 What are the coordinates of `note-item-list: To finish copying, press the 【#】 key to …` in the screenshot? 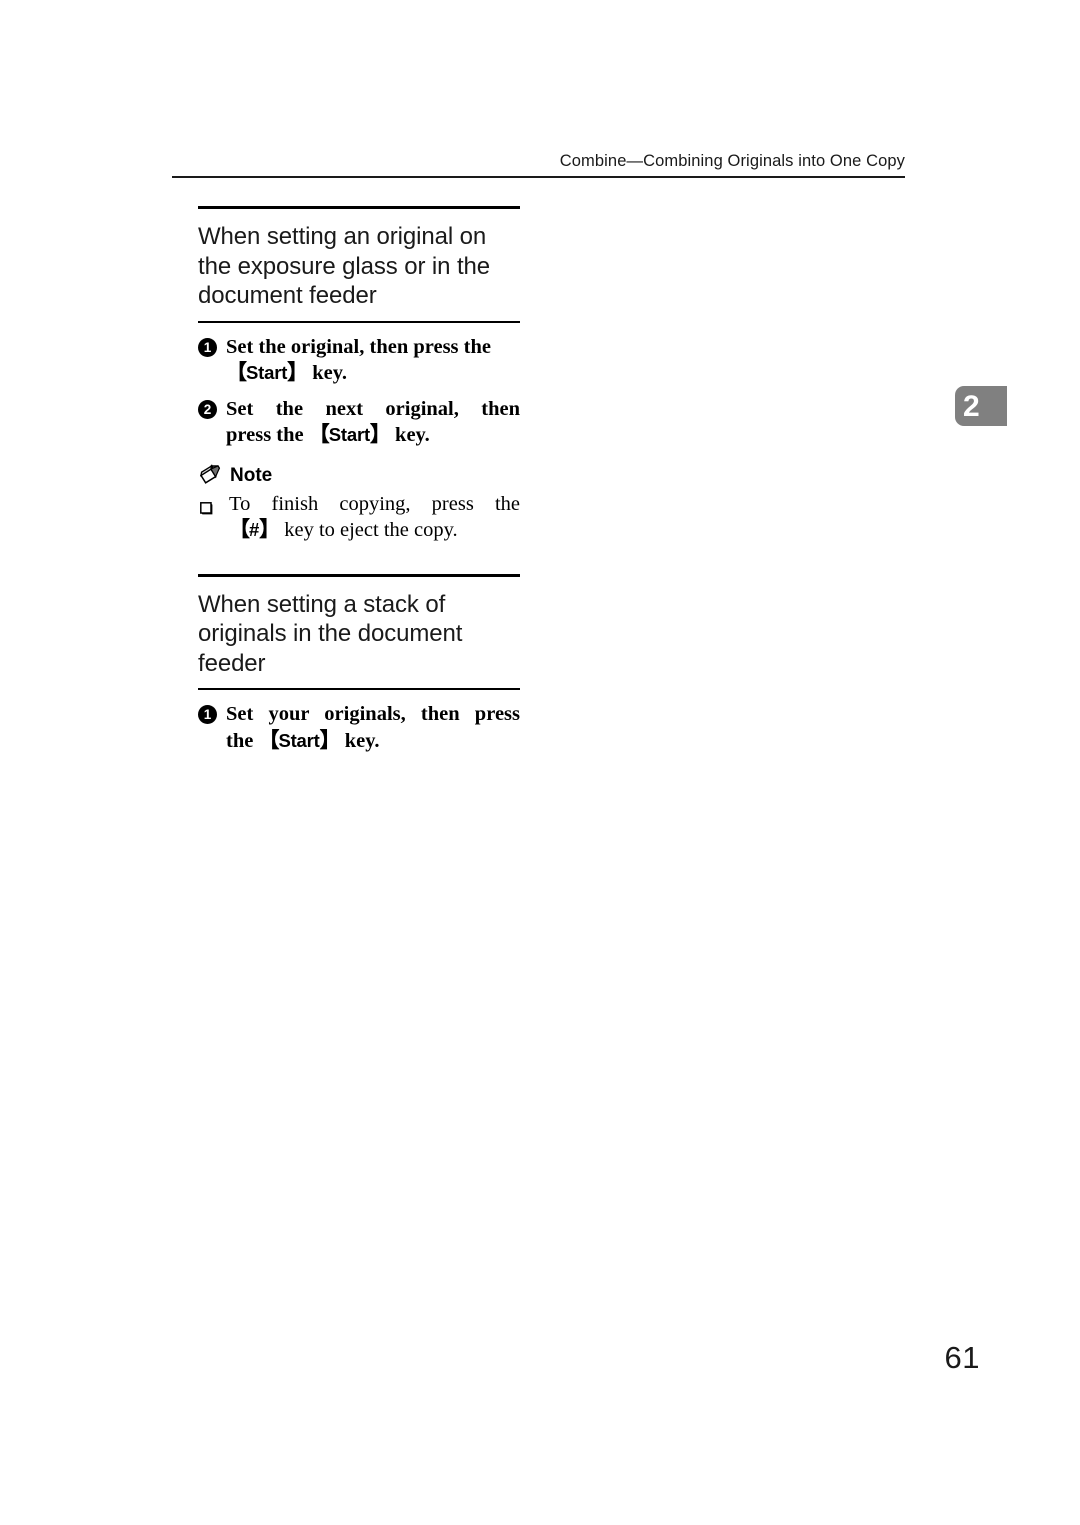 It's located at (359, 518).